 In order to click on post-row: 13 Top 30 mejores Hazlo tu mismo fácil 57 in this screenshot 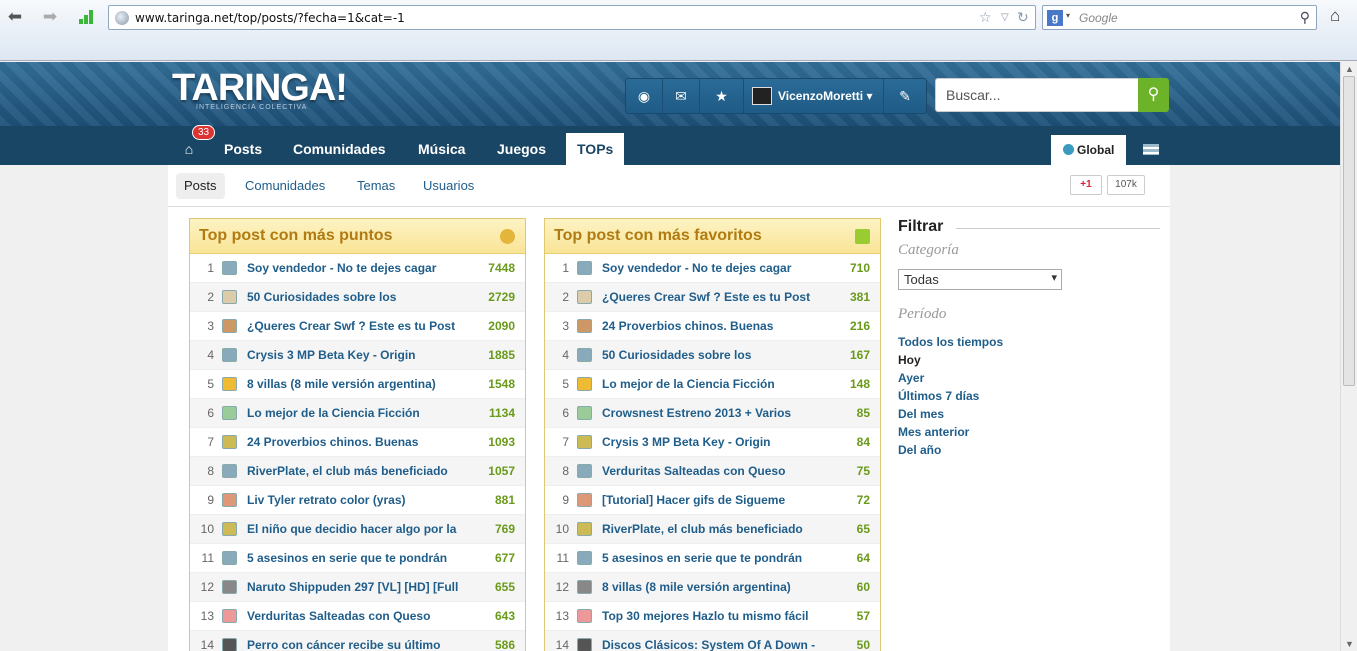, I will do `click(712, 616)`.